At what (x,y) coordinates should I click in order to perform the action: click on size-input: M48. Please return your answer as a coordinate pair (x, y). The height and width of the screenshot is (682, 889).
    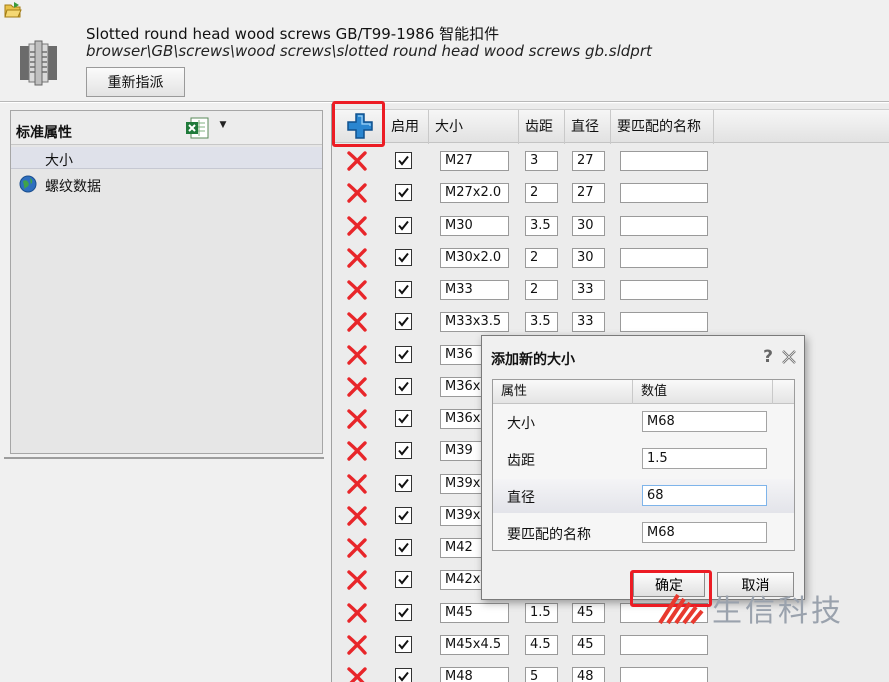
    Looking at the image, I should click on (474, 674).